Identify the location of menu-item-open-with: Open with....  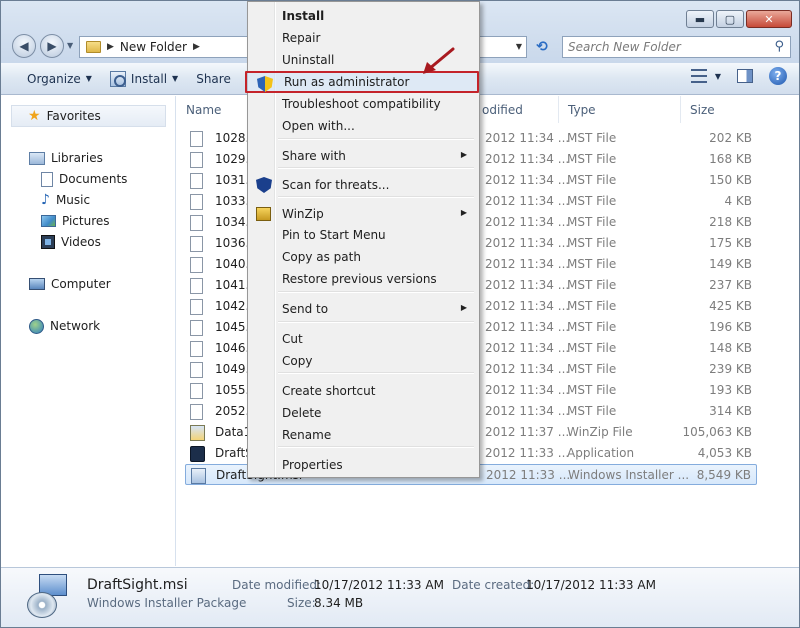
(363, 126).